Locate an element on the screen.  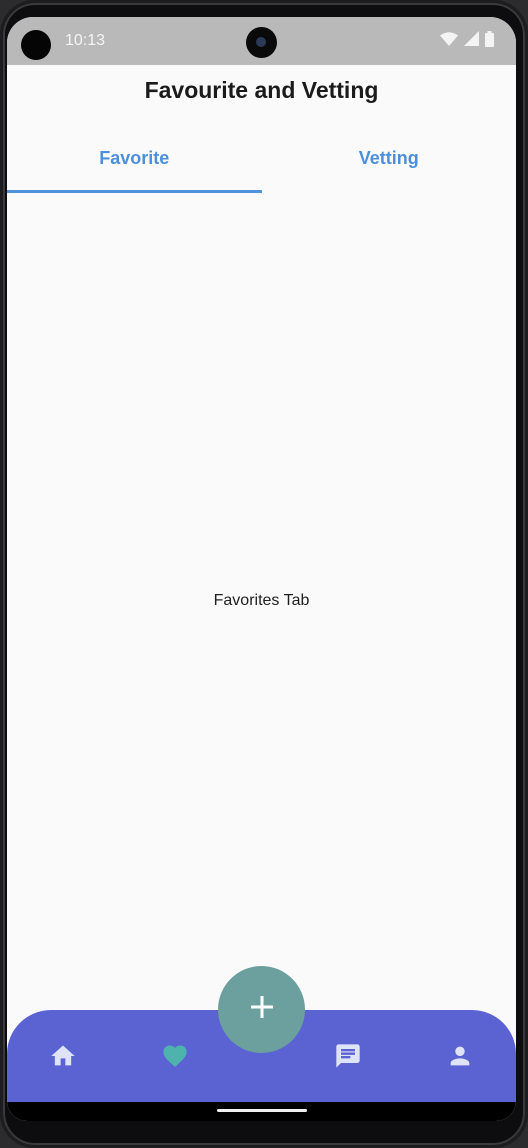
front-camera-punch-hole is located at coordinates (261, 42).